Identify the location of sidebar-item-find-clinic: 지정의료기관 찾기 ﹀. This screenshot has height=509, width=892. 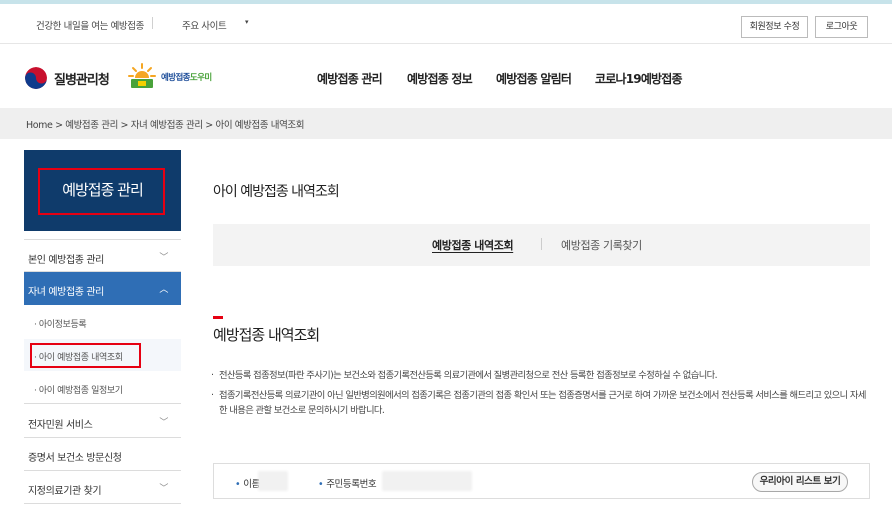
(102, 487).